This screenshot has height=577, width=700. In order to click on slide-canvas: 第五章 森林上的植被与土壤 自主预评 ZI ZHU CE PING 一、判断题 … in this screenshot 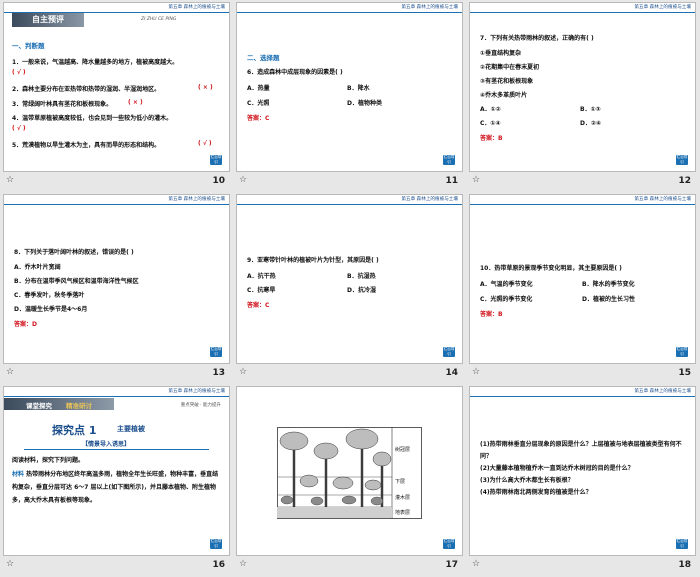, I will do `click(116, 87)`.